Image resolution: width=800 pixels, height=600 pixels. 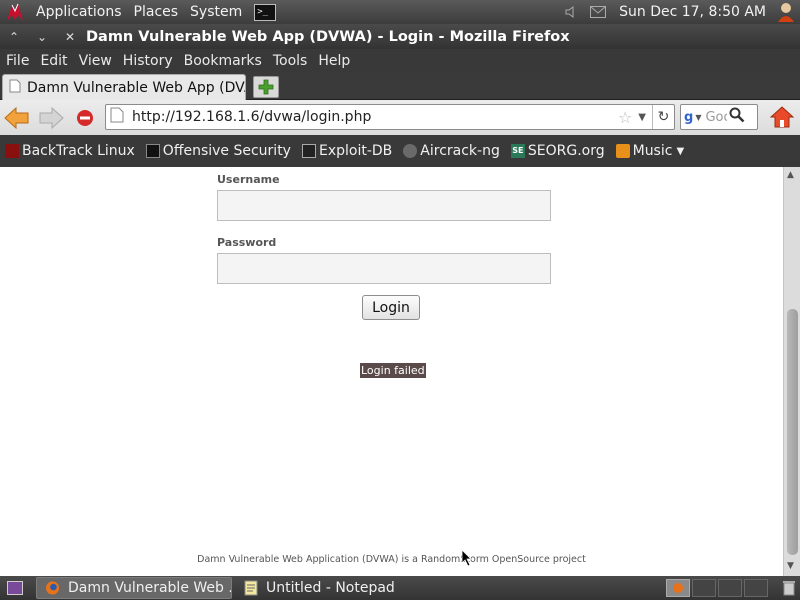 I want to click on stop-button, so click(x=85, y=118).